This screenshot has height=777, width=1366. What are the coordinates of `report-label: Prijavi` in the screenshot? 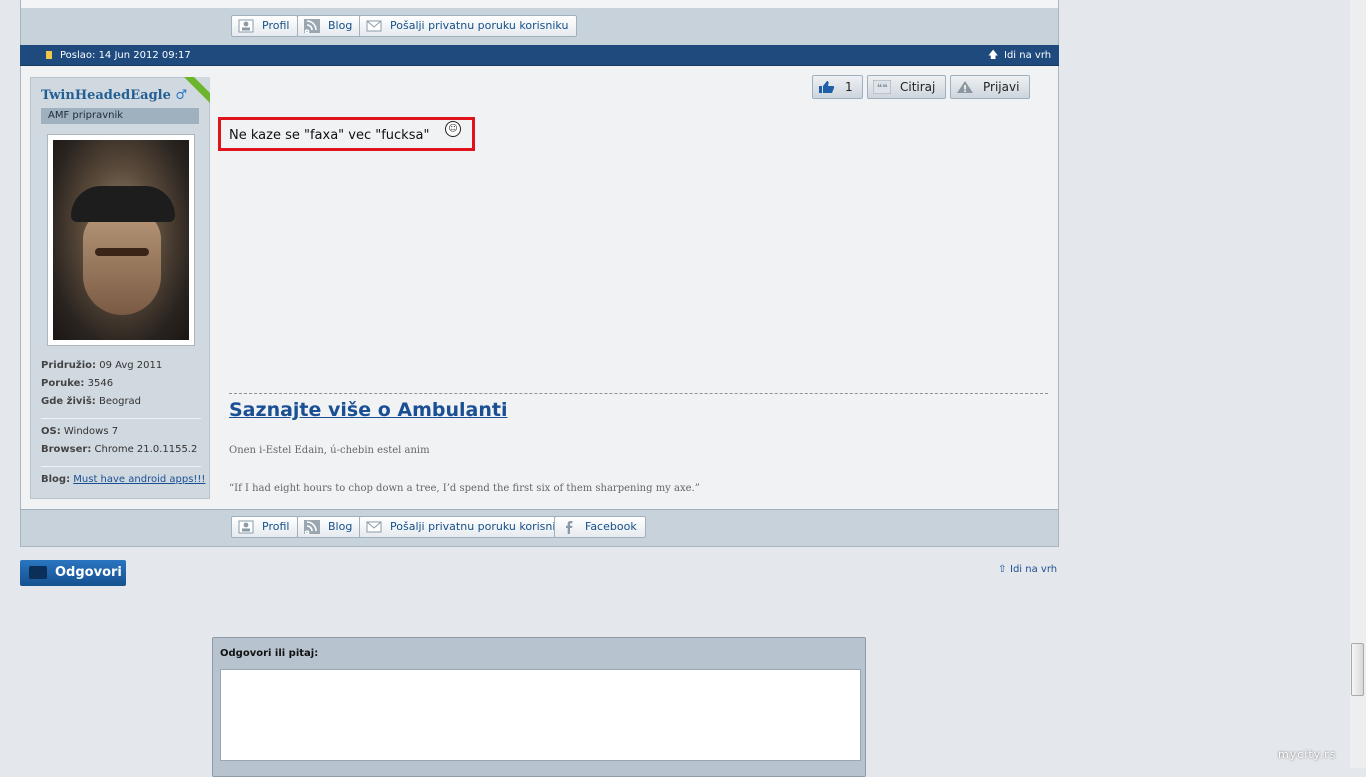 It's located at (1001, 87).